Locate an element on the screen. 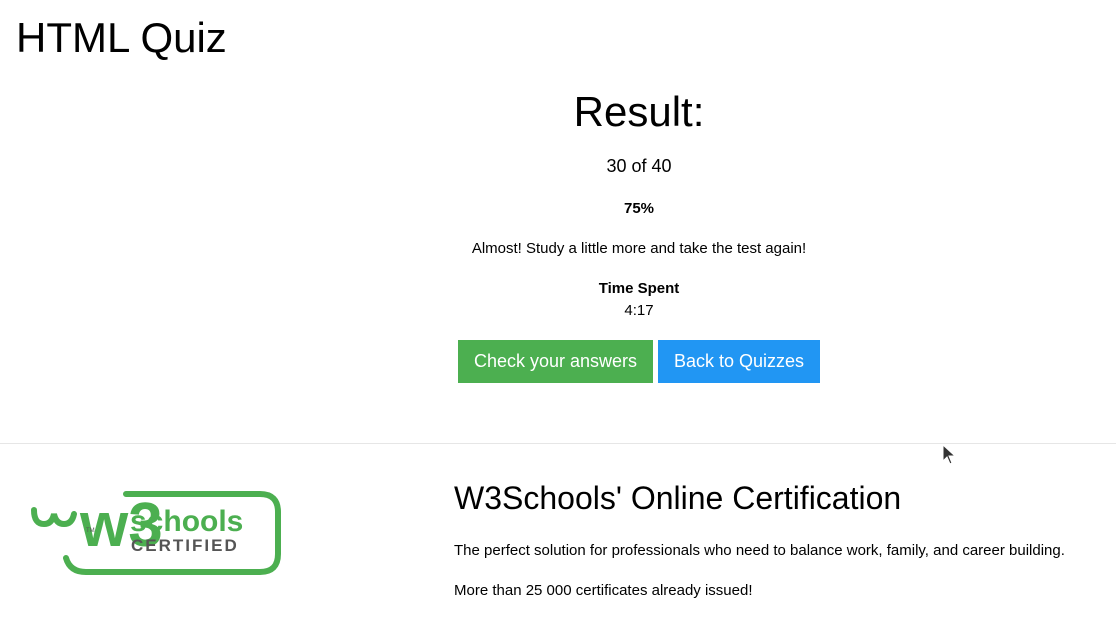 The width and height of the screenshot is (1116, 625). mouse-pointer-icon is located at coordinates (949, 454).